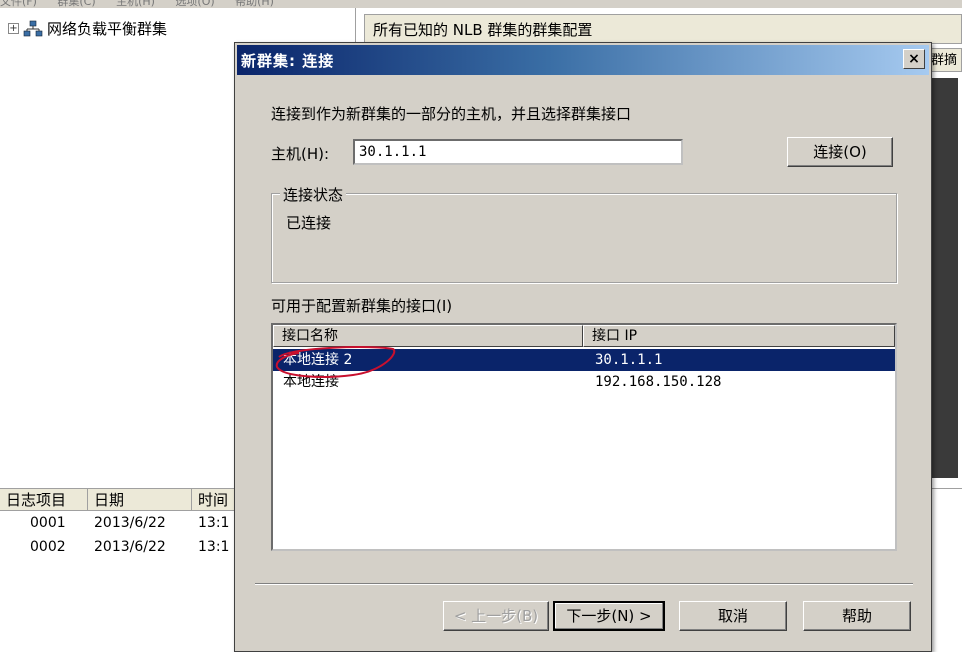 This screenshot has height=652, width=962. What do you see at coordinates (451, 114) in the screenshot?
I see `instruction-text: 连接到作为新群集的一部分的主机，并且选择群集接口` at bounding box center [451, 114].